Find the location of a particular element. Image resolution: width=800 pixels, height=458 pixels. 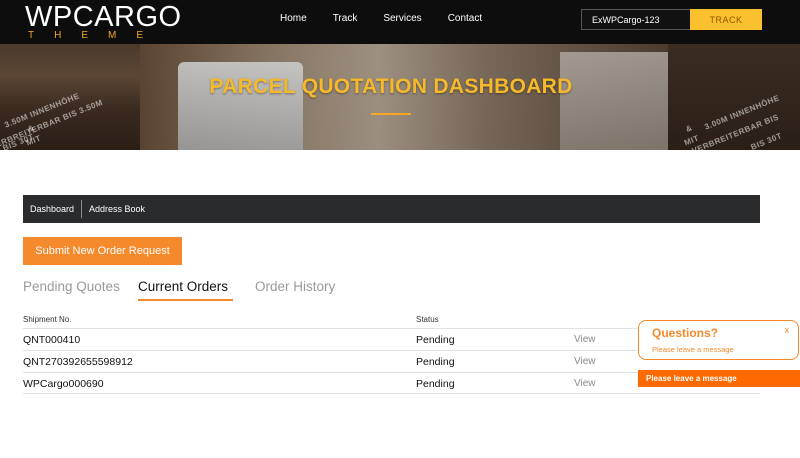

chat-subtitle: Please leave a message is located at coordinates (693, 349).